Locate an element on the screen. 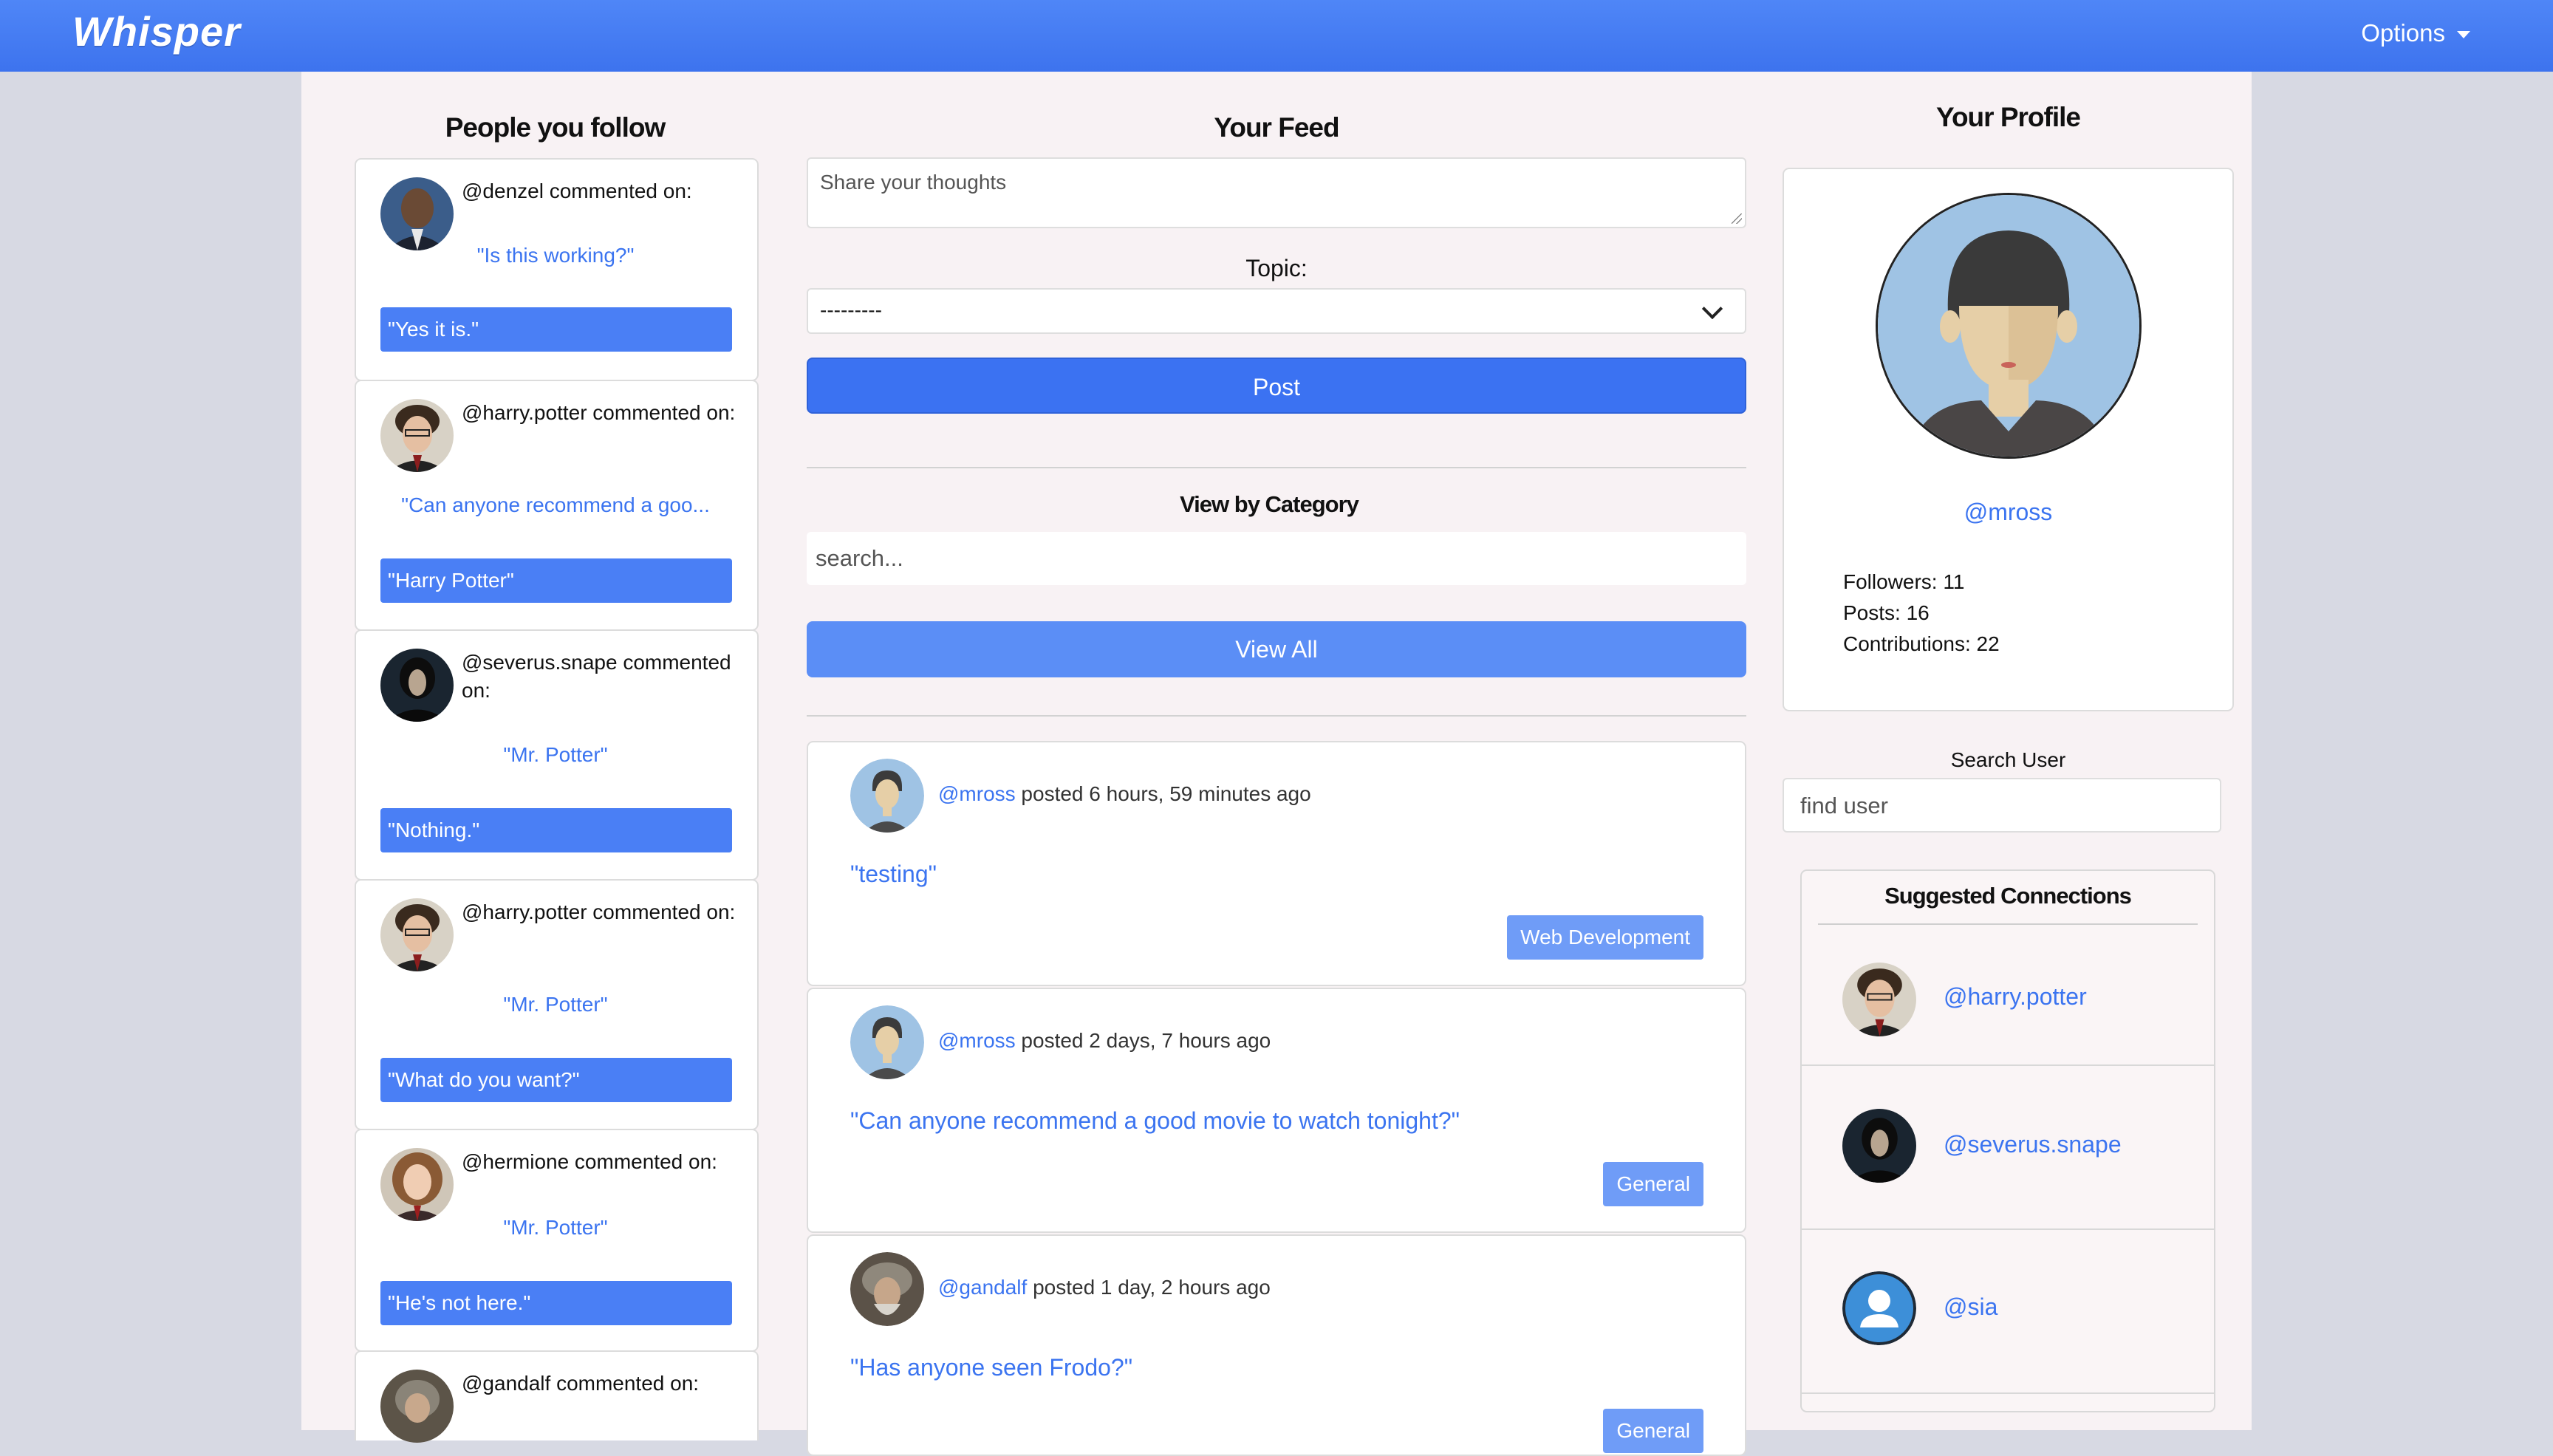 Image resolution: width=2553 pixels, height=1456 pixels. search-user-label: Search User is located at coordinates (2008, 759).